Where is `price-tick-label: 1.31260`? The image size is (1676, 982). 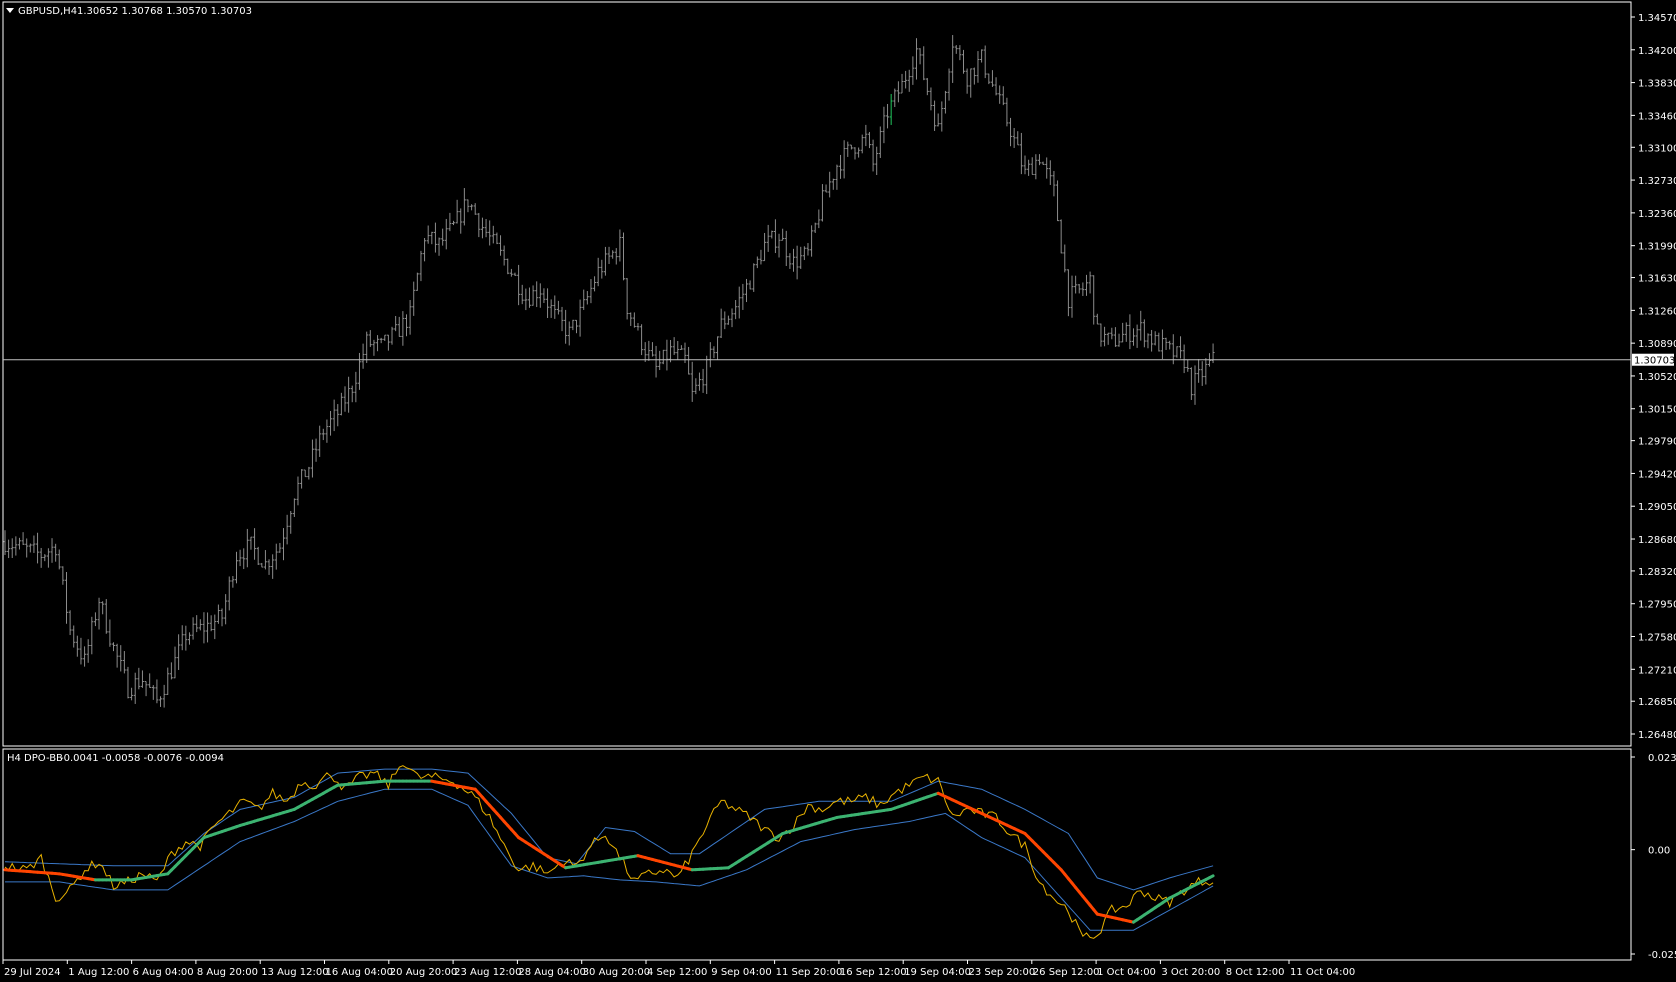 price-tick-label: 1.31260 is located at coordinates (1657, 311).